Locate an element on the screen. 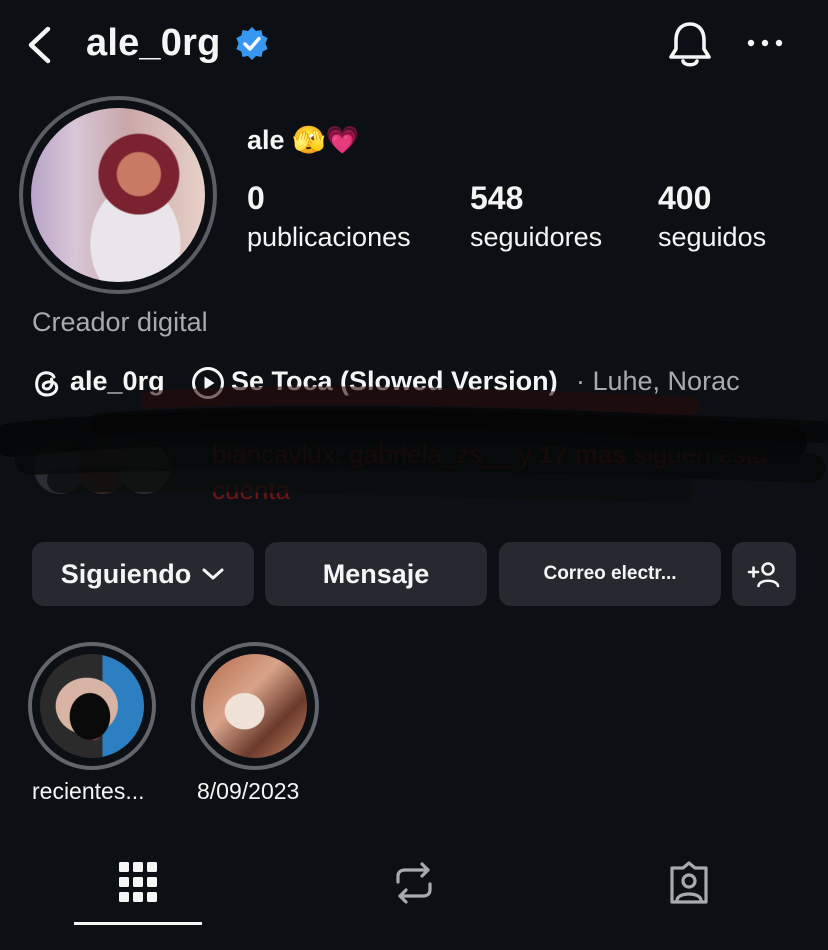 This screenshot has width=828, height=950. chevron-left-icon is located at coordinates (39, 45).